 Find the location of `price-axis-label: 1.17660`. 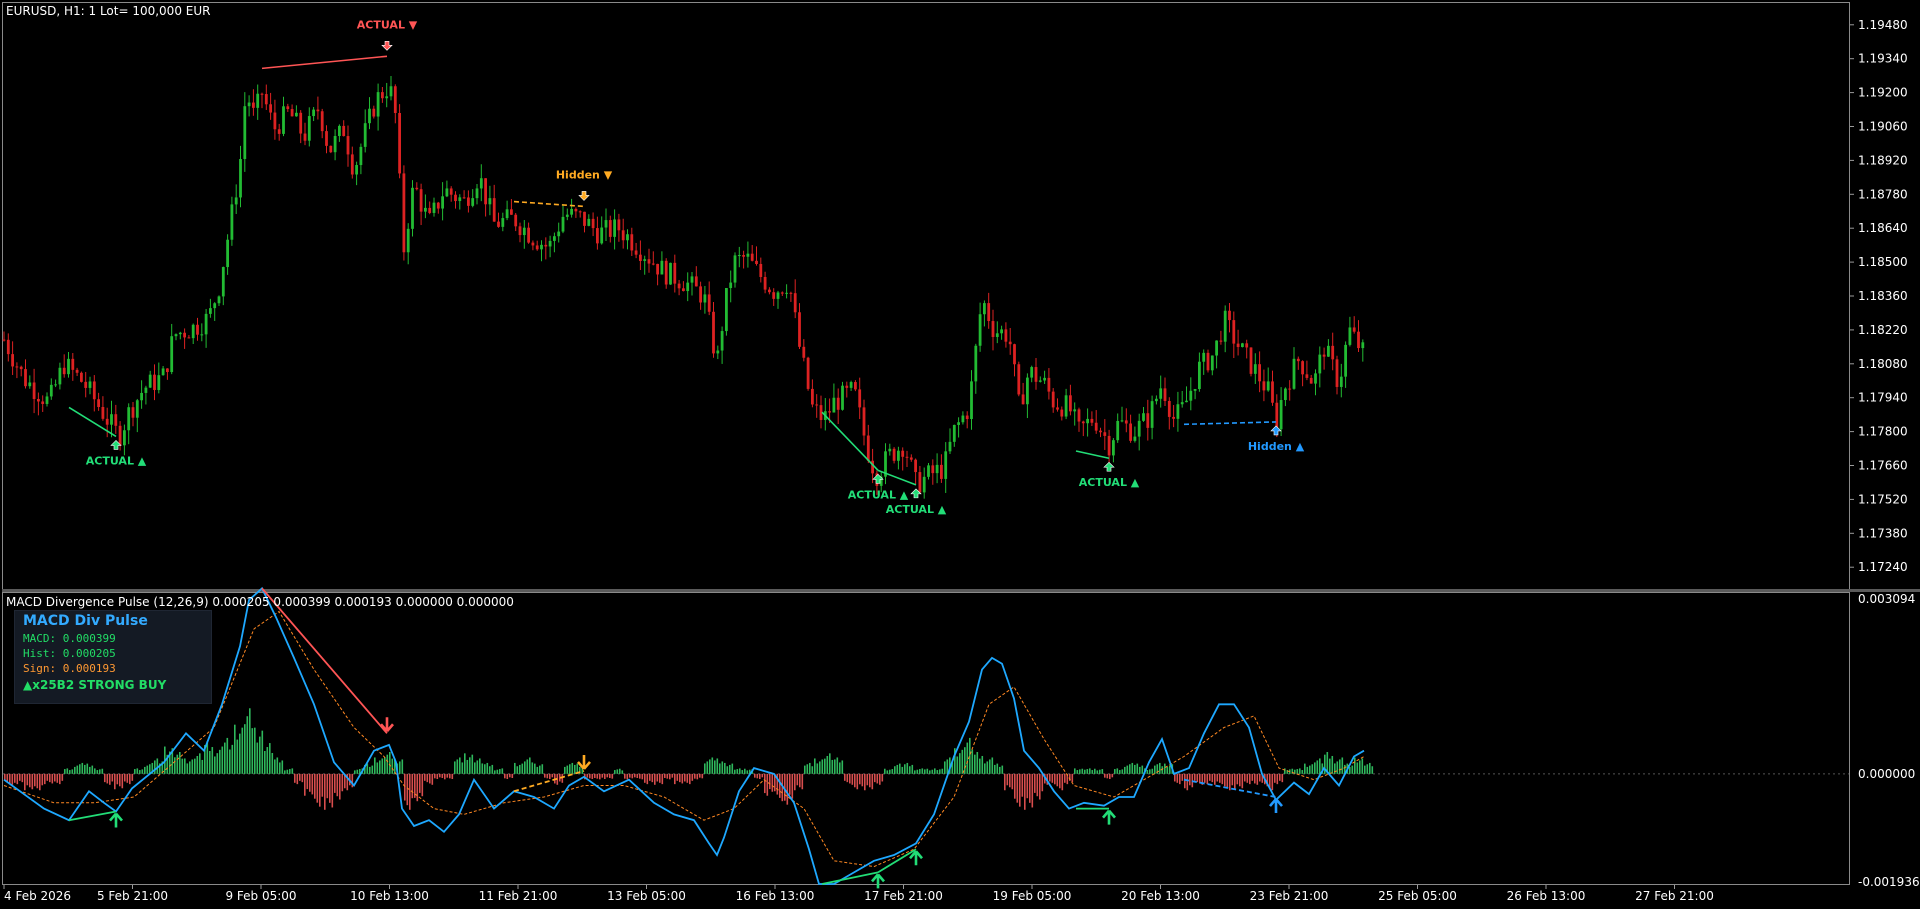

price-axis-label: 1.17660 is located at coordinates (1883, 466).